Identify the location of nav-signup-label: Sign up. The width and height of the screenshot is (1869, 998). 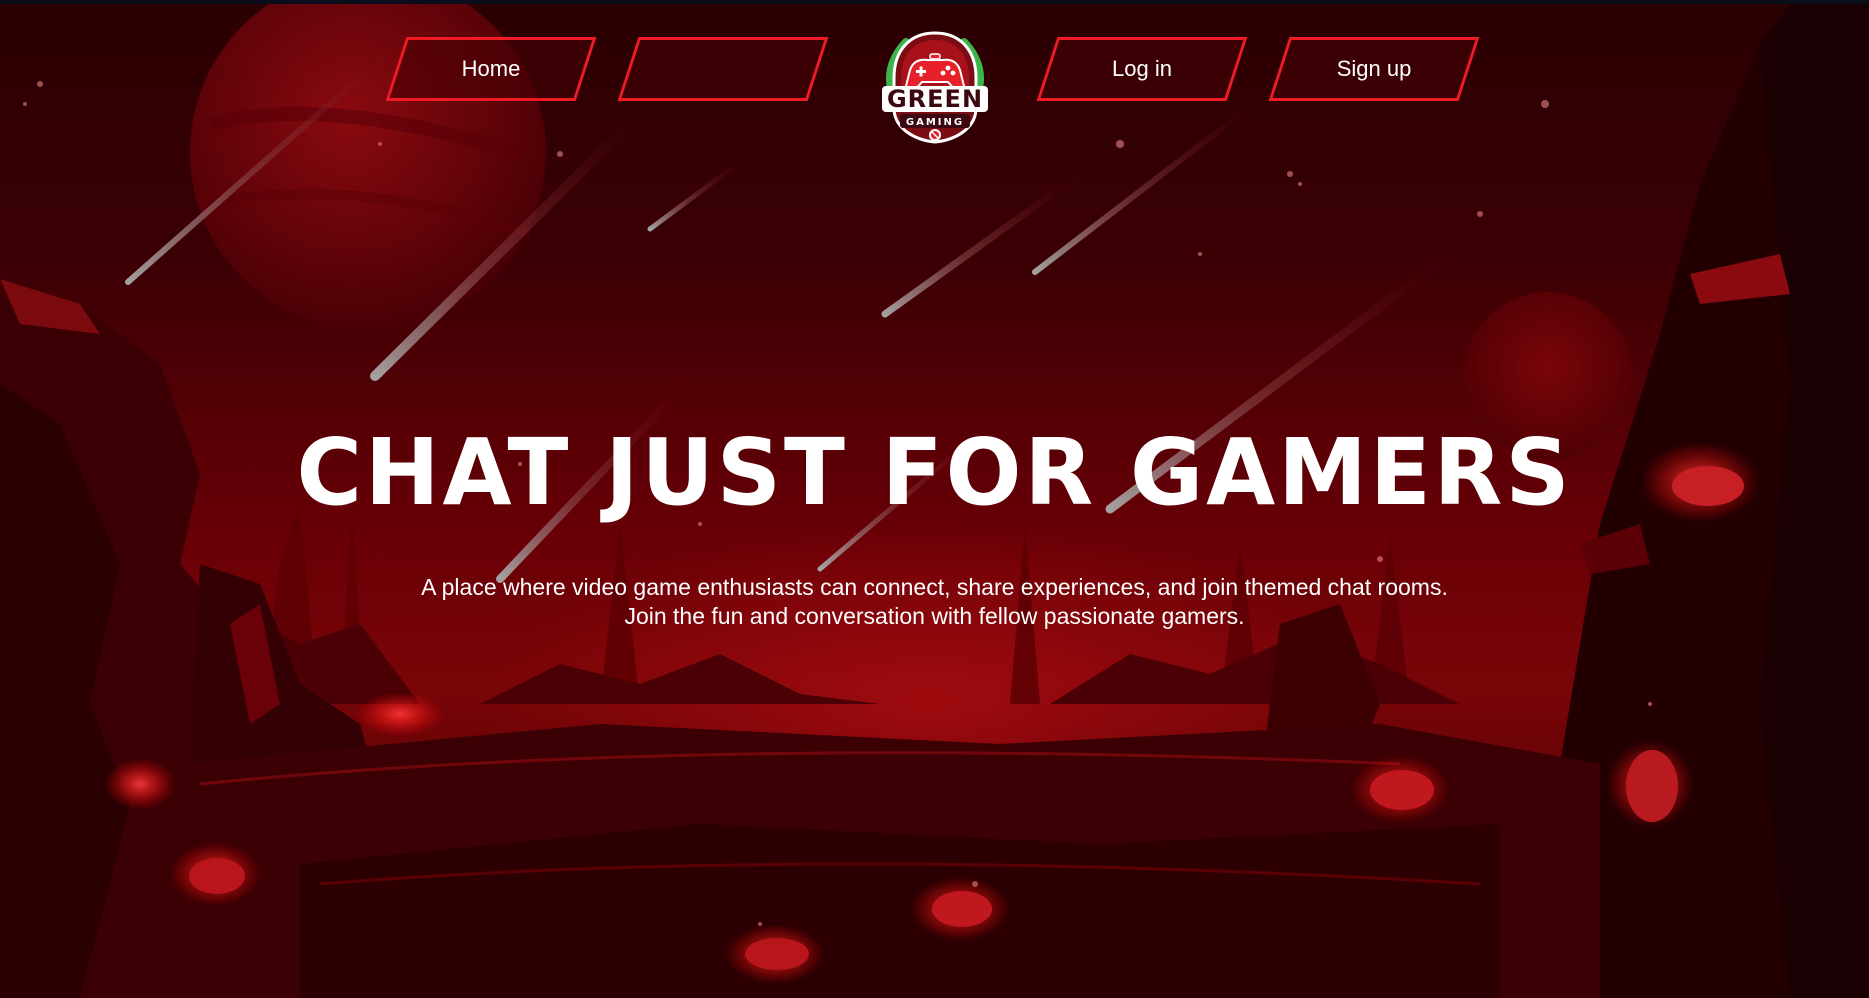
(1374, 68).